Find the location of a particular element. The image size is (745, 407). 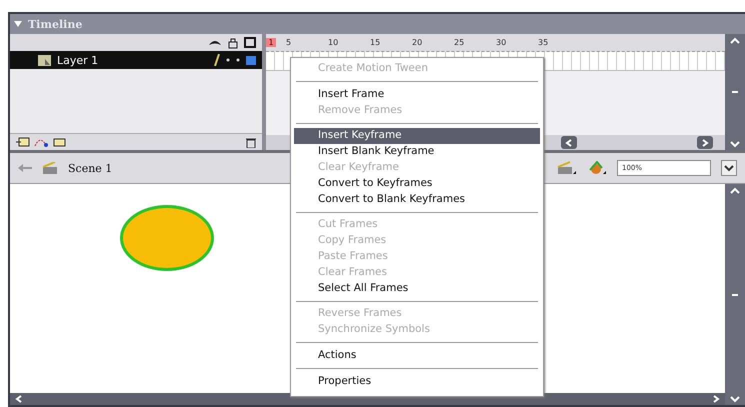

frame-number: 35 is located at coordinates (544, 42).